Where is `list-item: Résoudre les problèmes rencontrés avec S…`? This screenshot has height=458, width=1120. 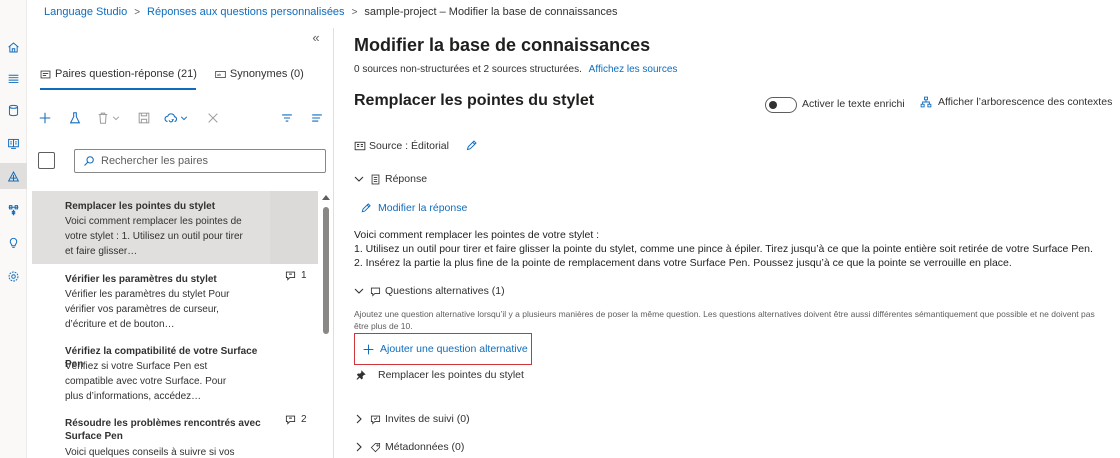 list-item: Résoudre les problèmes rencontrés avec S… is located at coordinates (175, 433).